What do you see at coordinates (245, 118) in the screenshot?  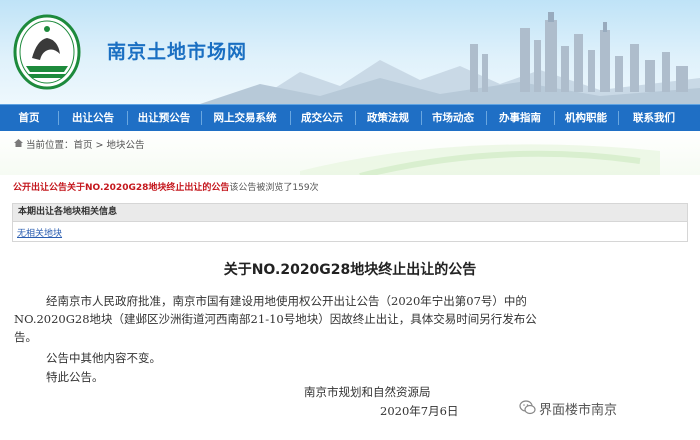 I see `nav-online-trading: 网上交易系统` at bounding box center [245, 118].